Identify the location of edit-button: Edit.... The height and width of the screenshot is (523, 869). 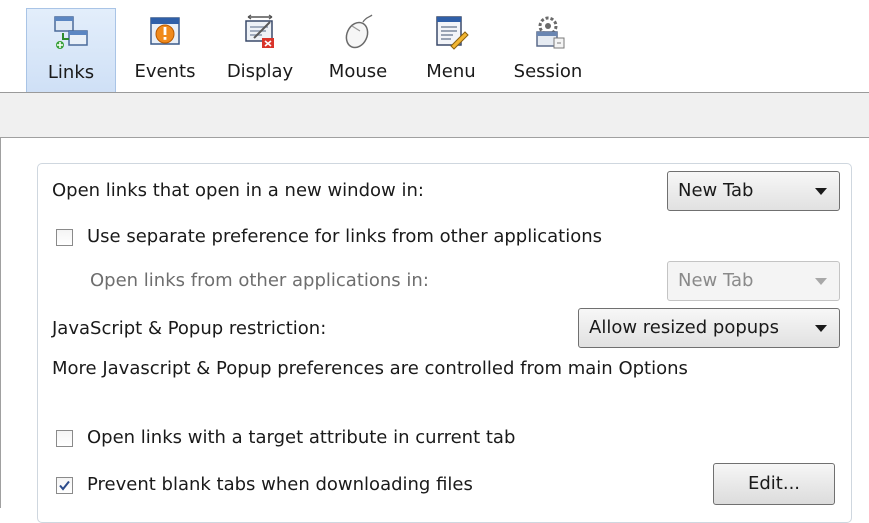
(774, 484).